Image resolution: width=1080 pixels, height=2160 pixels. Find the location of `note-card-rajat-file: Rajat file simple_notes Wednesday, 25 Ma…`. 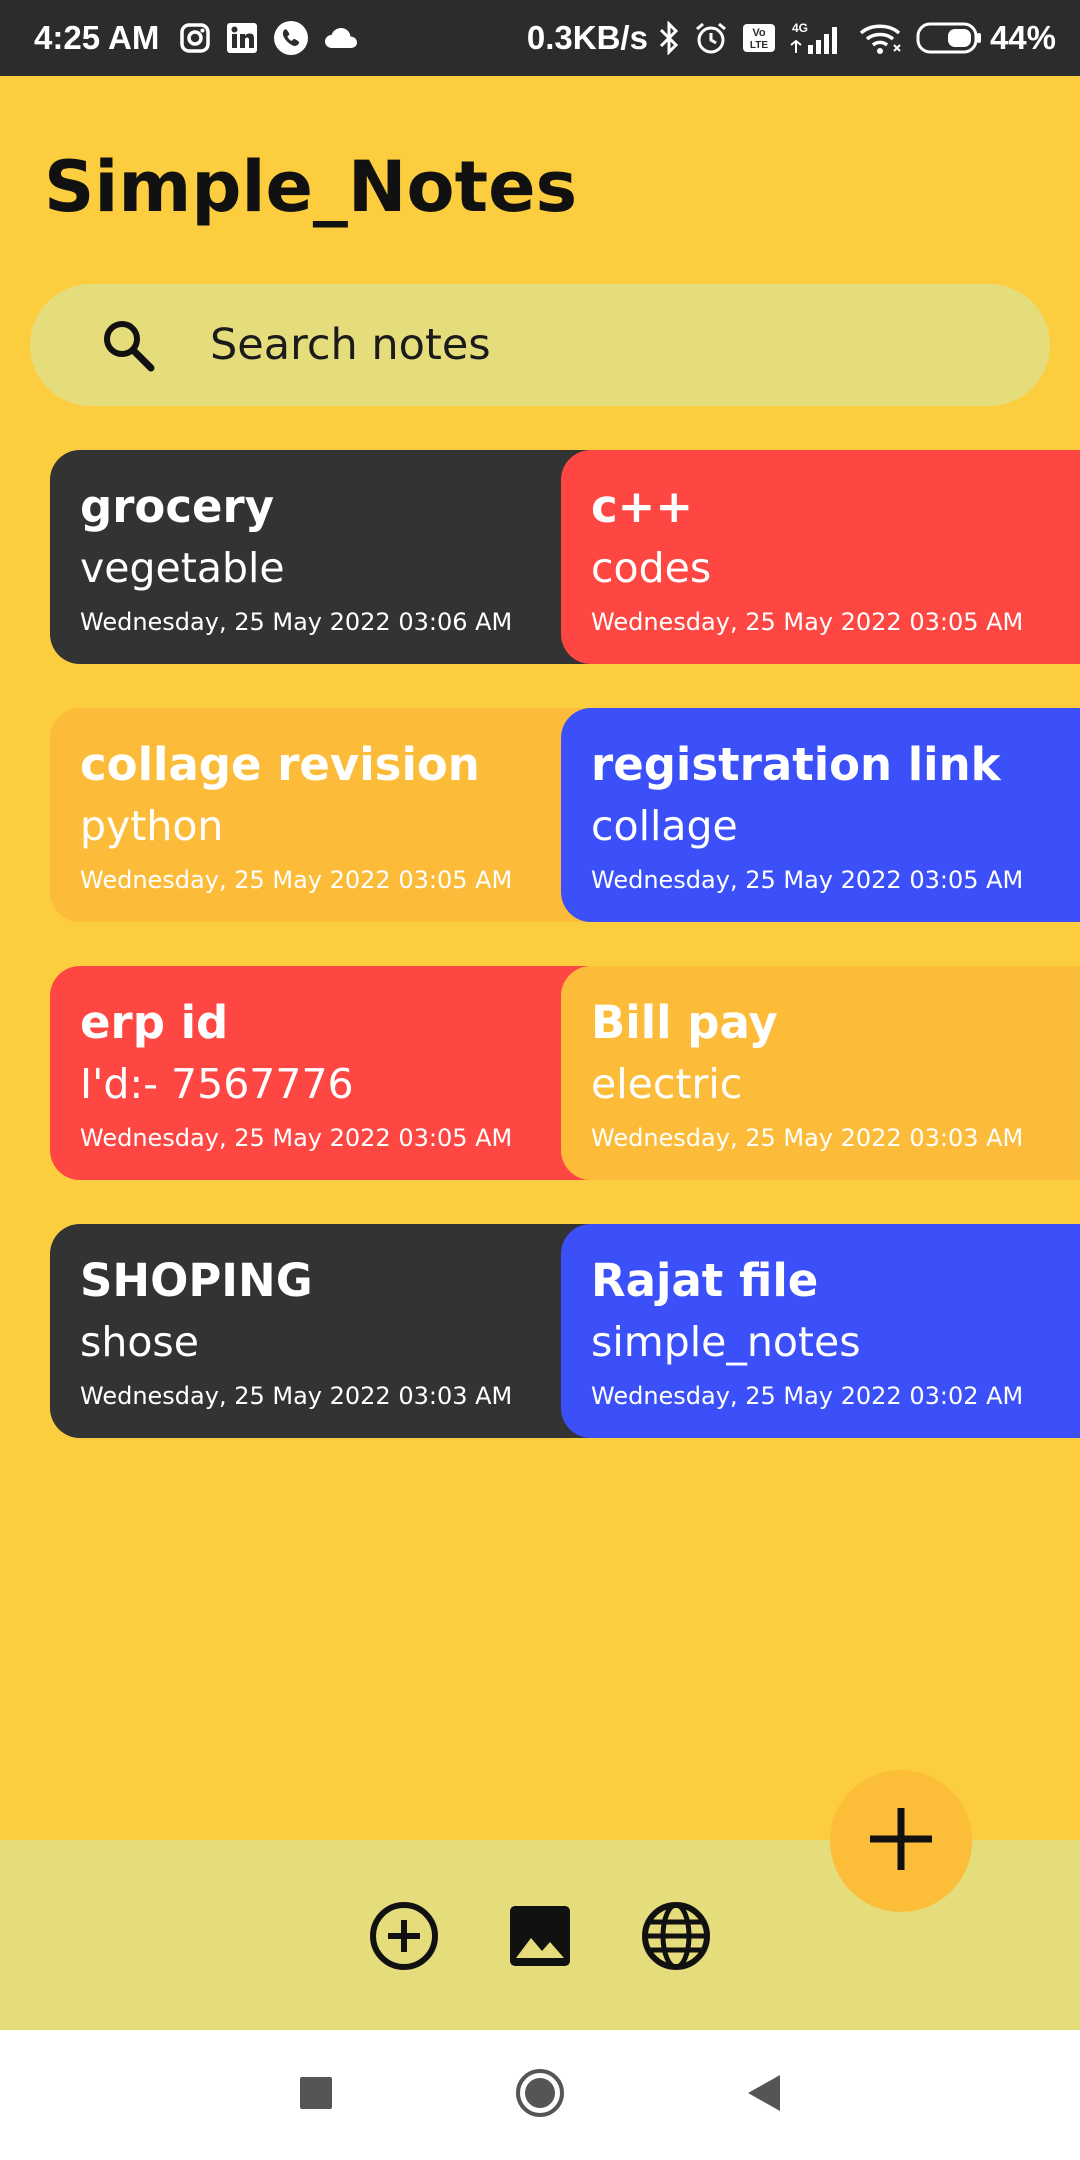

note-card-rajat-file: Rajat file simple_notes Wednesday, 25 Ma… is located at coordinates (820, 1331).